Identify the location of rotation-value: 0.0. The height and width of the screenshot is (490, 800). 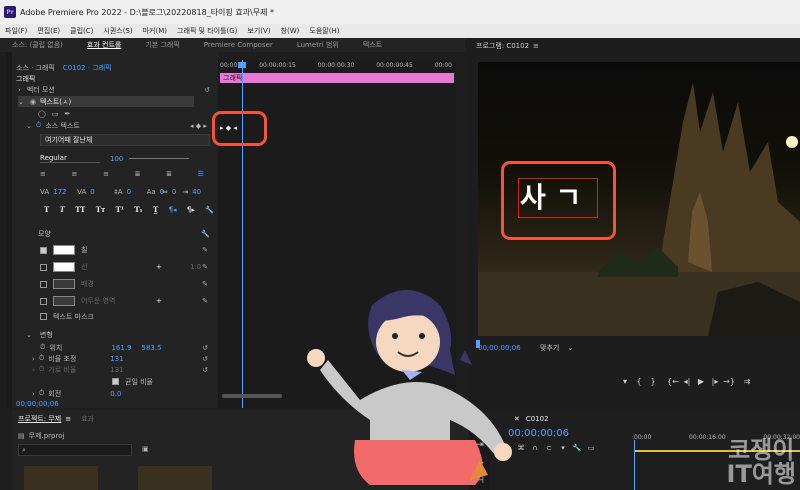
(115, 394).